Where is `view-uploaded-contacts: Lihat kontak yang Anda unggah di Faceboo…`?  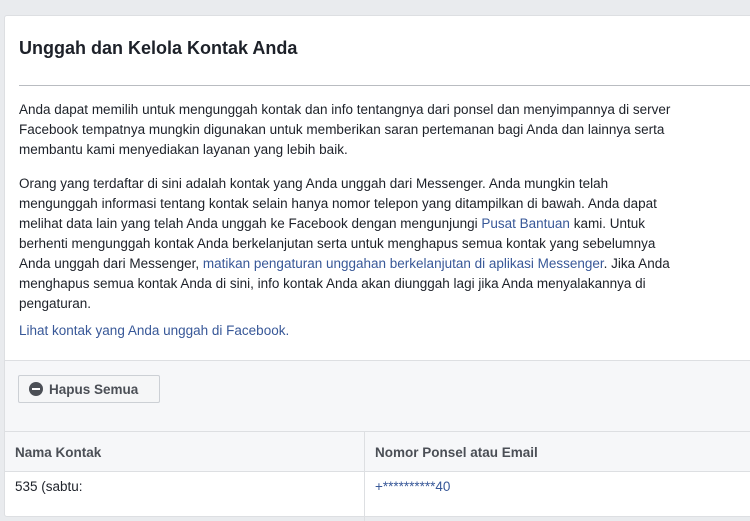
view-uploaded-contacts: Lihat kontak yang Anda unggah di Faceboo… is located at coordinates (154, 331).